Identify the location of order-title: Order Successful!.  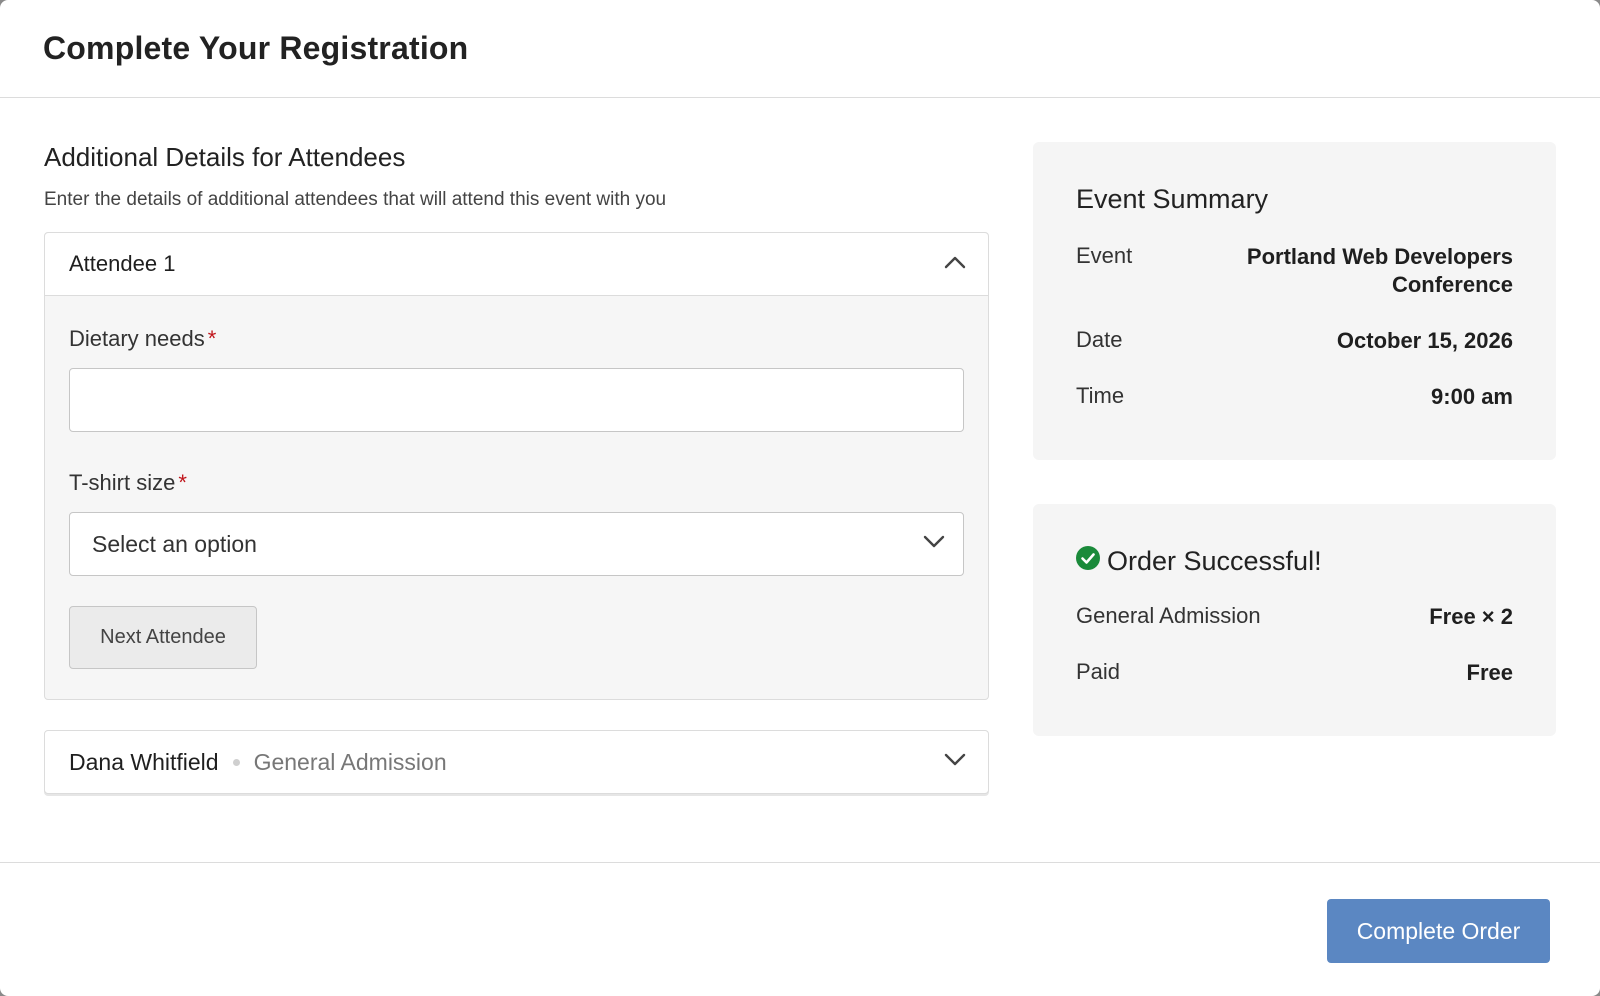
(1294, 561).